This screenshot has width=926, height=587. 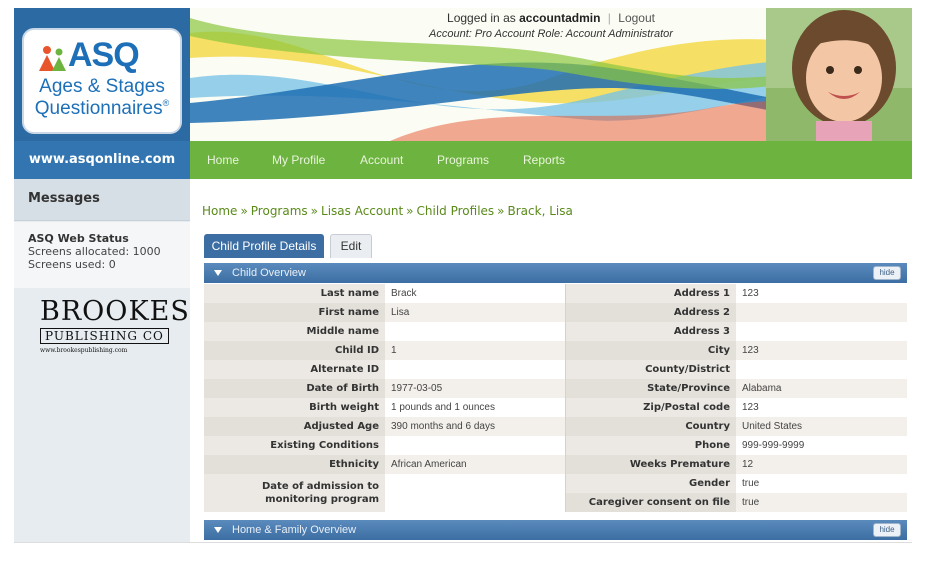 I want to click on breadcrumb-programs: Programs, so click(x=279, y=211).